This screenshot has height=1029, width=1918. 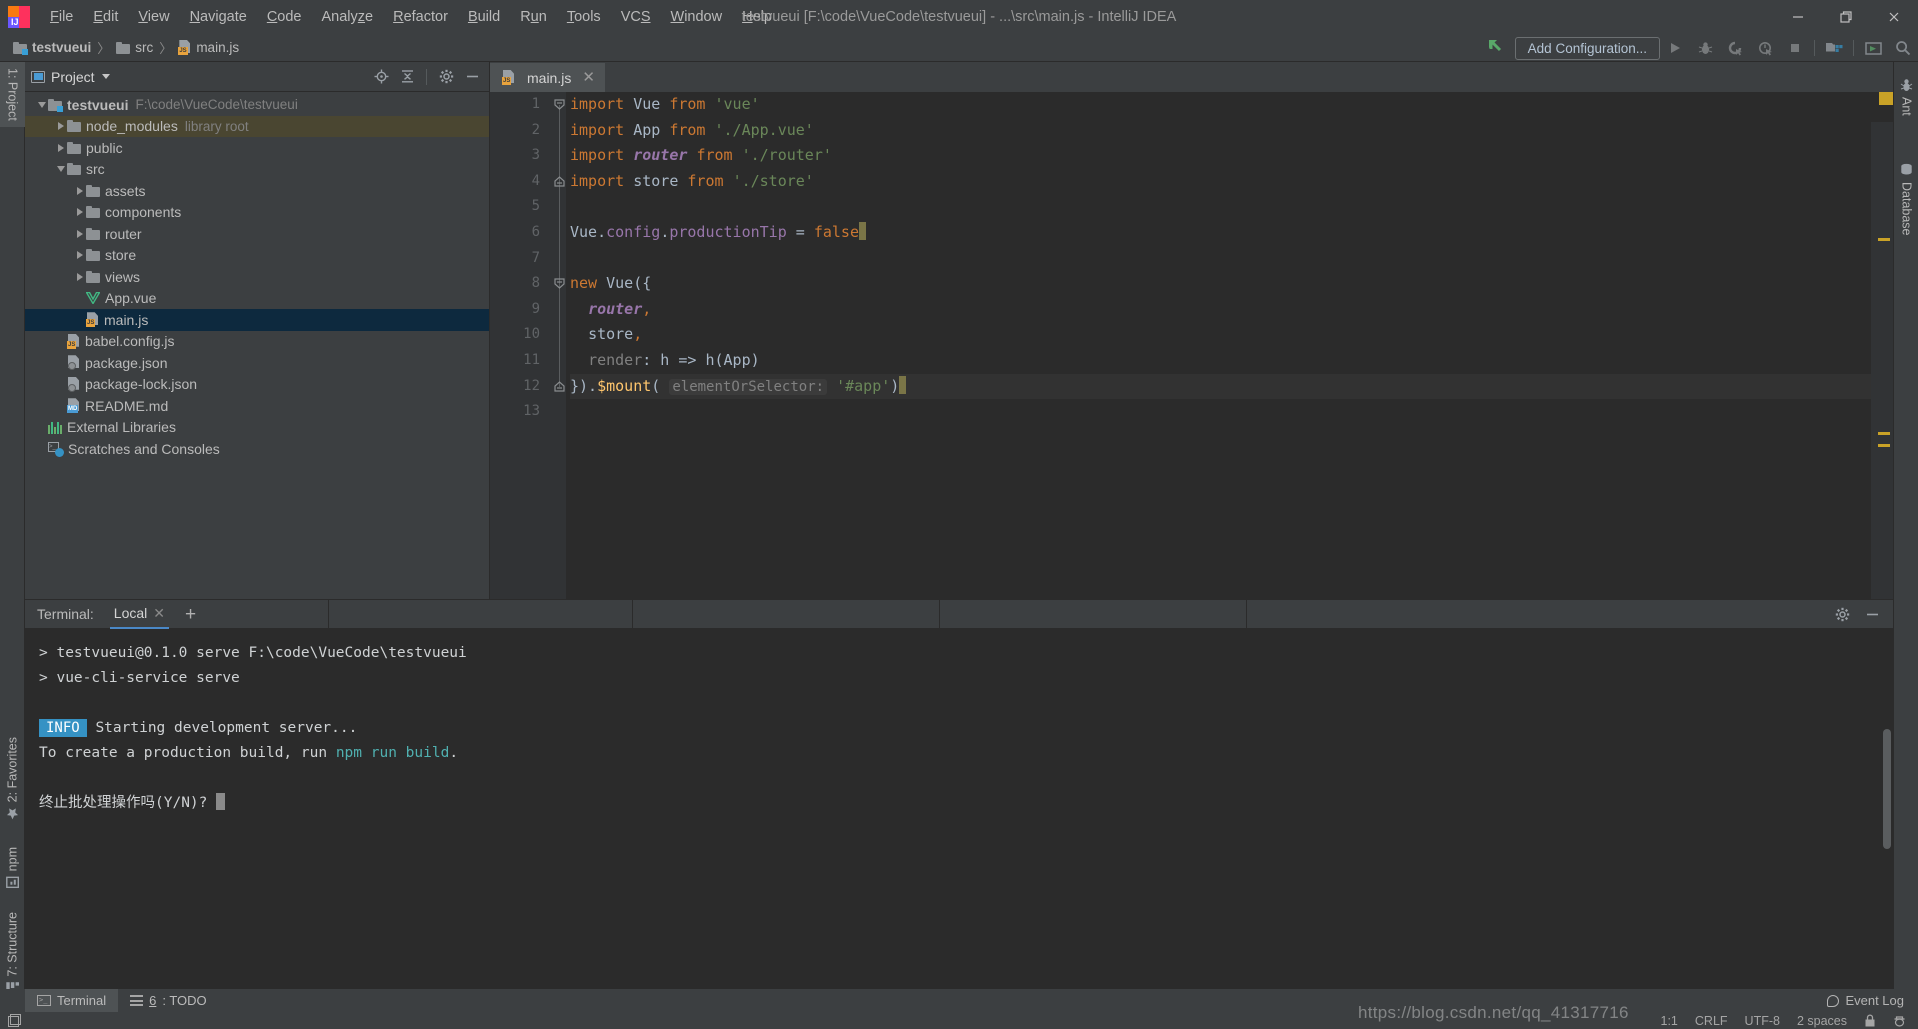 What do you see at coordinates (1795, 48) in the screenshot?
I see `stop-icon` at bounding box center [1795, 48].